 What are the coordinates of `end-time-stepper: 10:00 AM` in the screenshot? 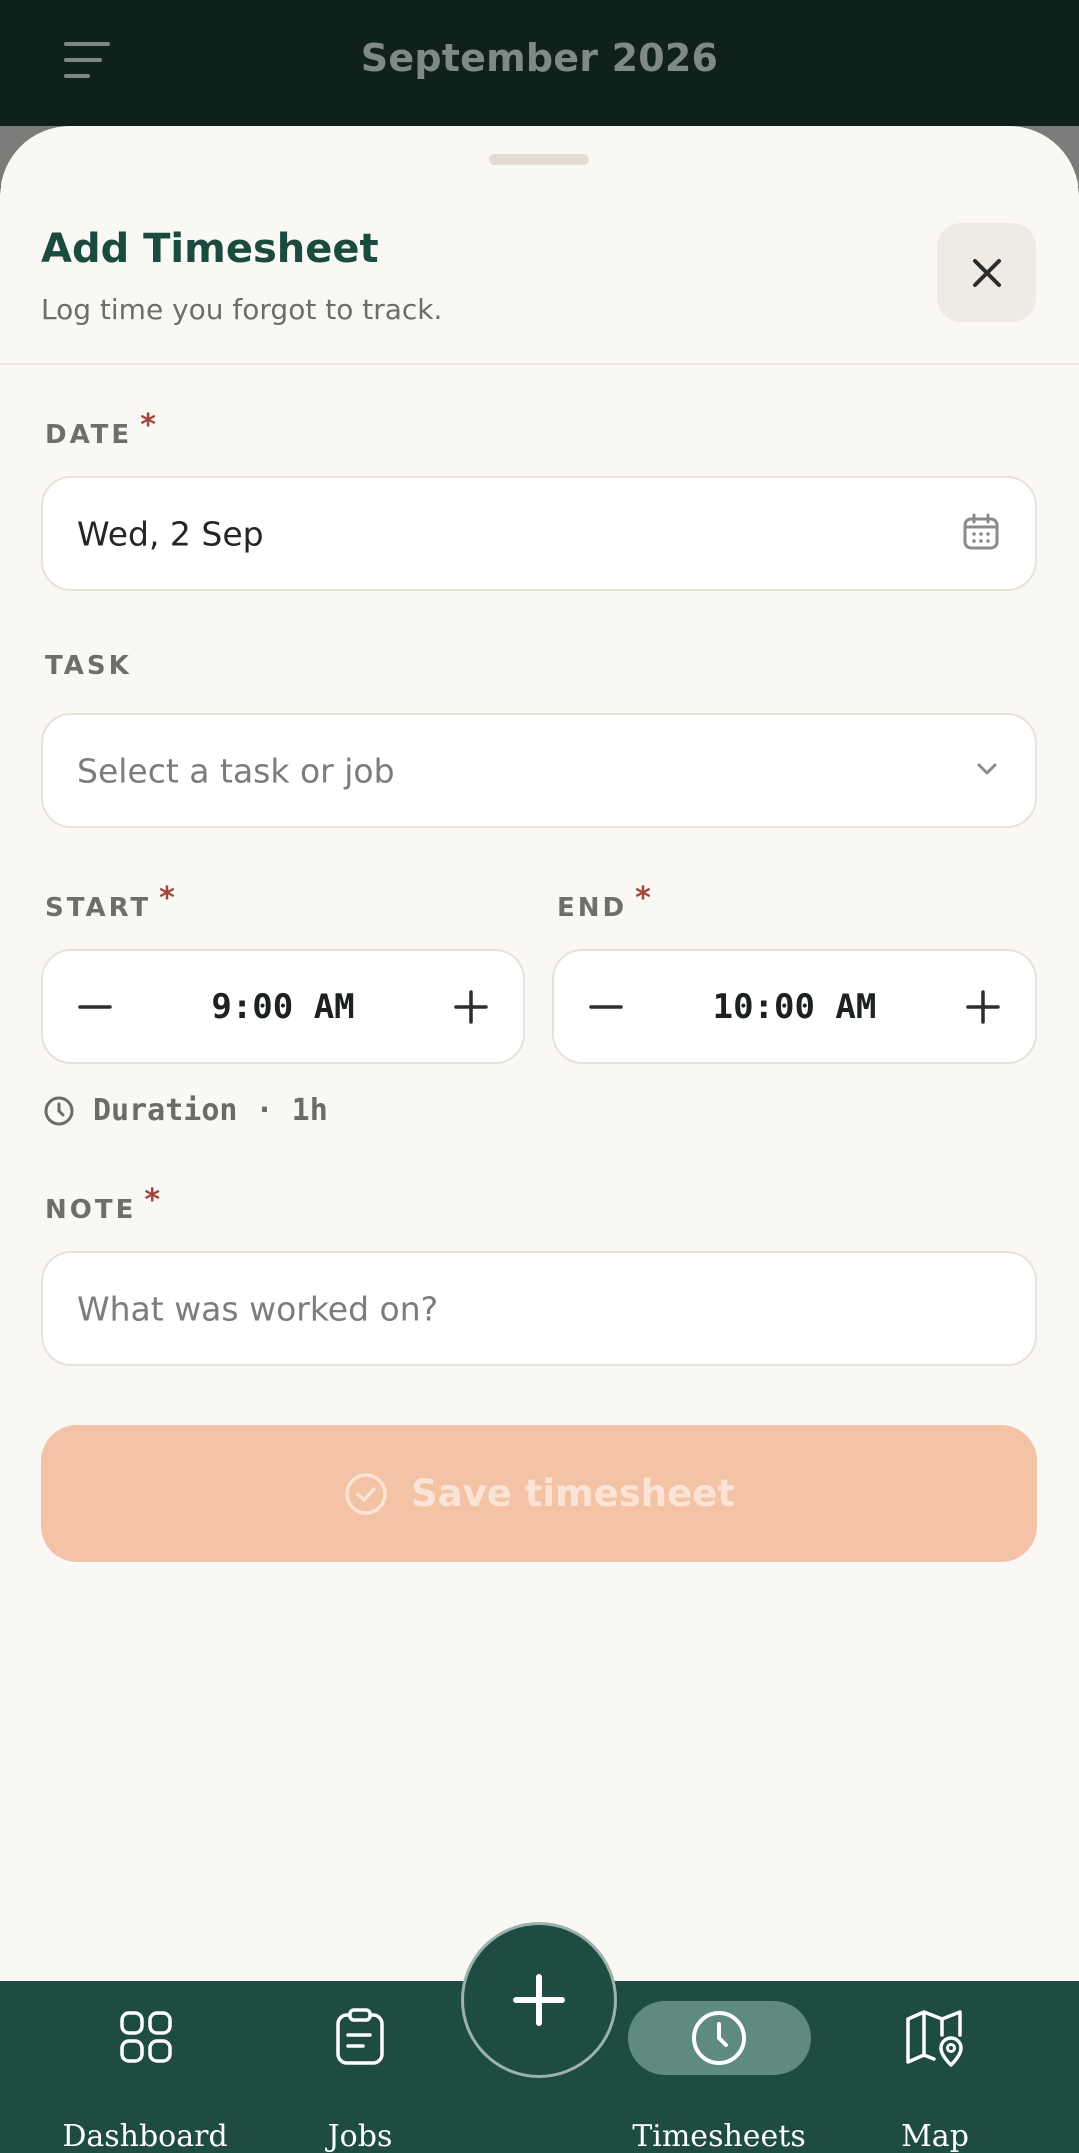 It's located at (794, 1006).